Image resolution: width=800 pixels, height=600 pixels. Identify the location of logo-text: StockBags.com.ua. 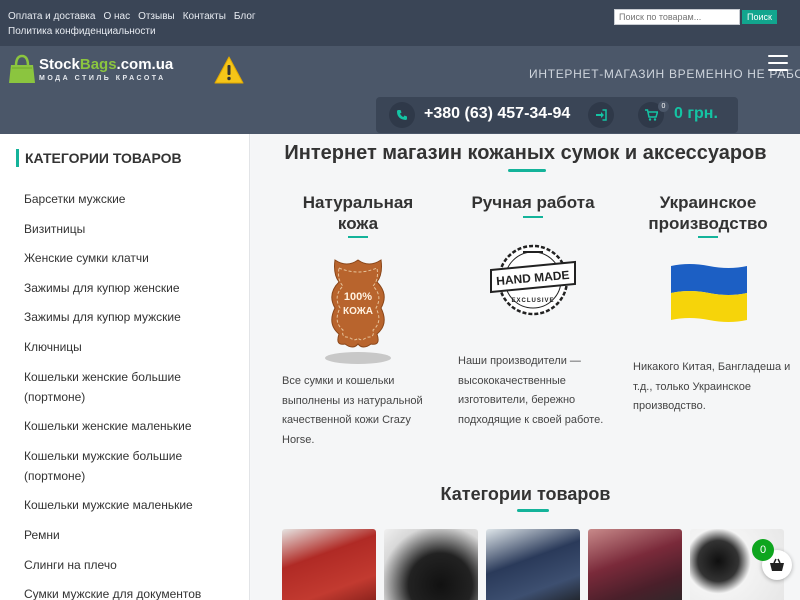
(106, 64).